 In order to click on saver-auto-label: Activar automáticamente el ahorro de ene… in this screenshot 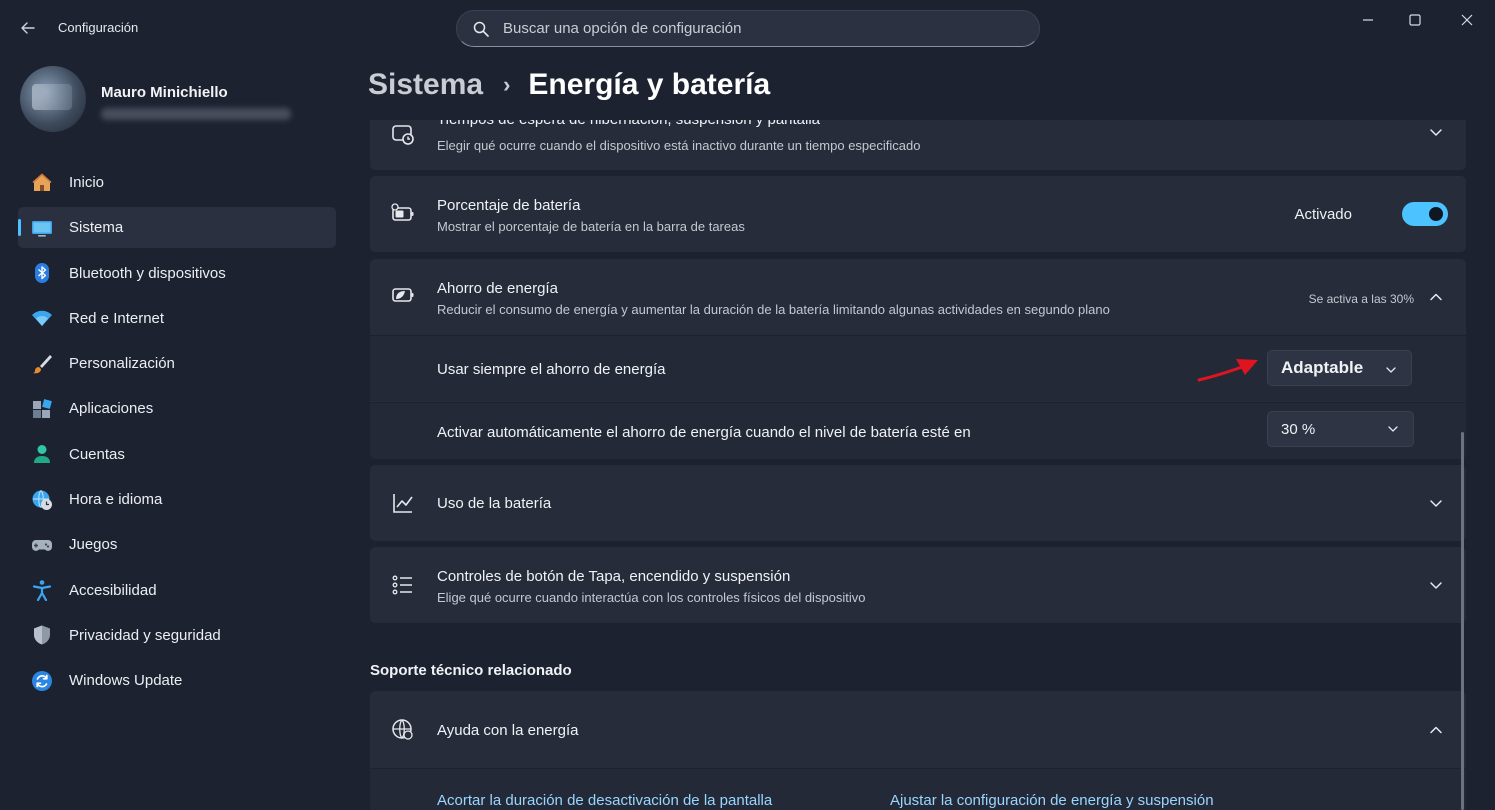, I will do `click(704, 432)`.